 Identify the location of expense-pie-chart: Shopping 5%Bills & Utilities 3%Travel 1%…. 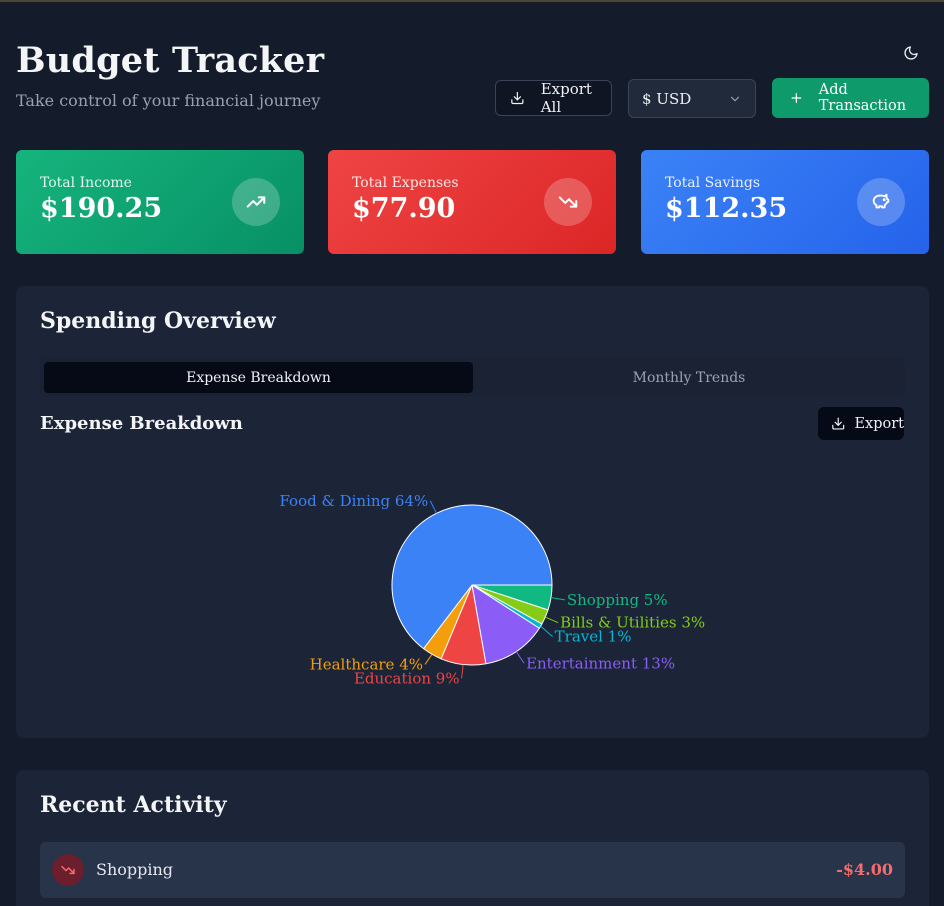
(492, 590).